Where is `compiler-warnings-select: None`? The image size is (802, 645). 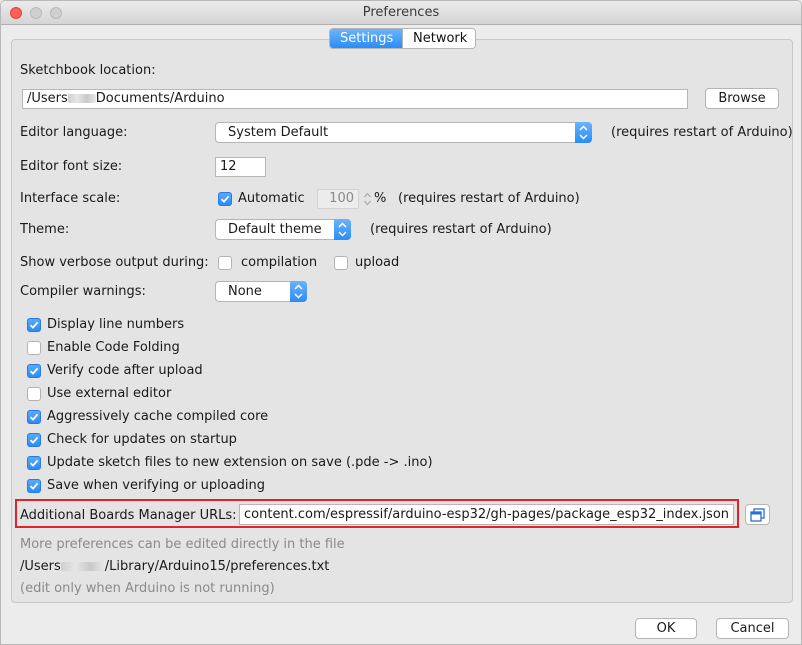
compiler-warnings-select: None is located at coordinates (261, 291).